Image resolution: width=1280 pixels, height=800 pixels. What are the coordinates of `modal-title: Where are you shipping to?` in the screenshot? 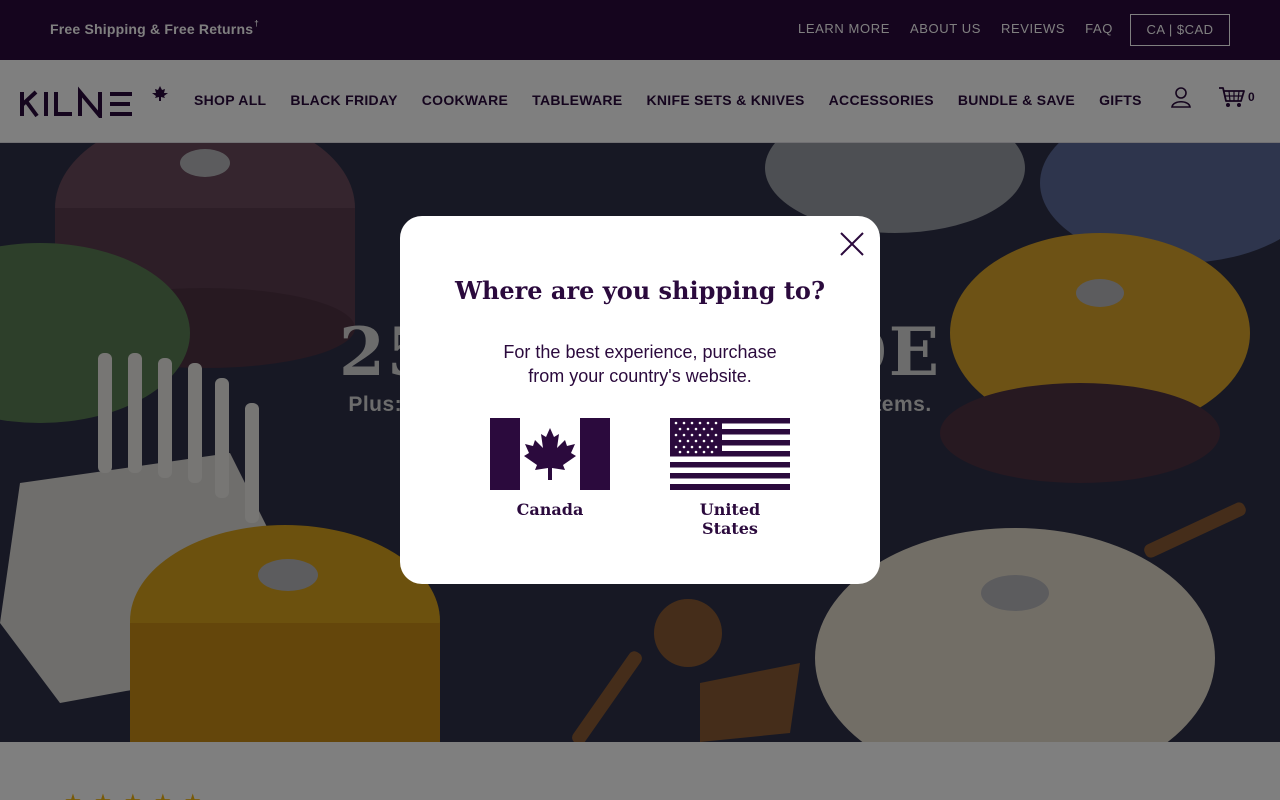 It's located at (640, 290).